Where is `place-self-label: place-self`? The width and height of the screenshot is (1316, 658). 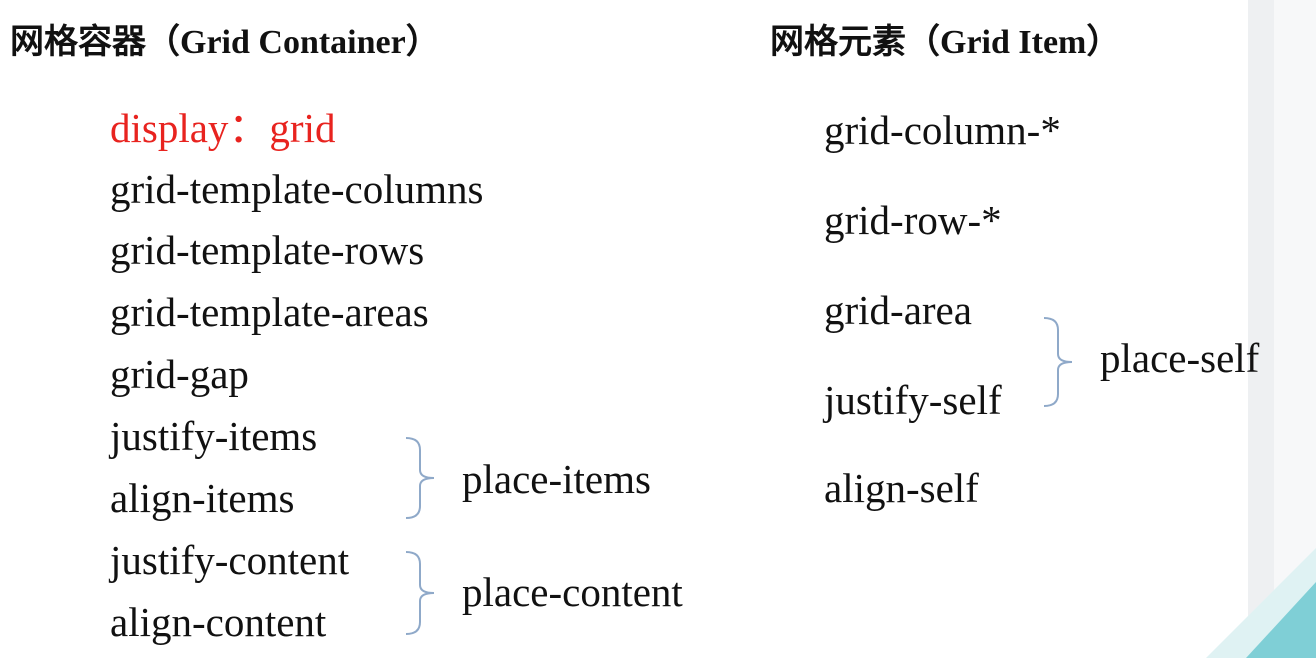 place-self-label: place-self is located at coordinates (1180, 358).